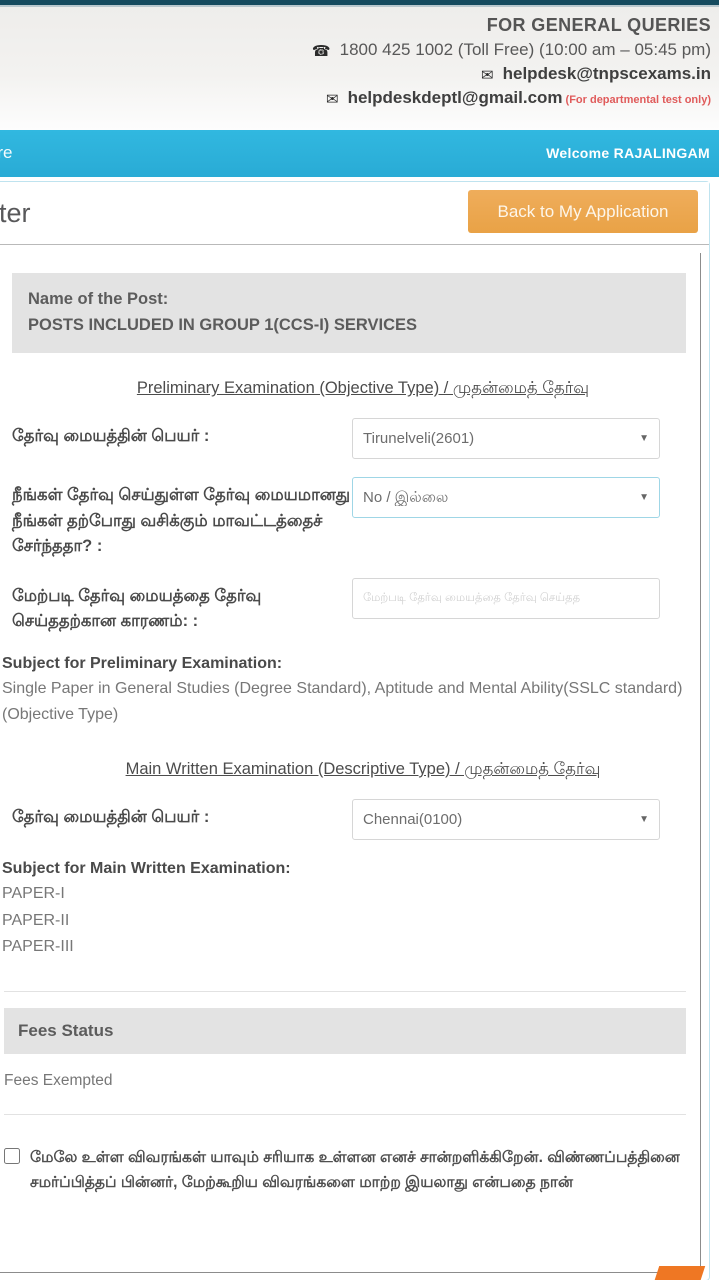 The image size is (719, 1280). I want to click on welcome-user-label: Welcome RAJALINGAM, so click(628, 153).